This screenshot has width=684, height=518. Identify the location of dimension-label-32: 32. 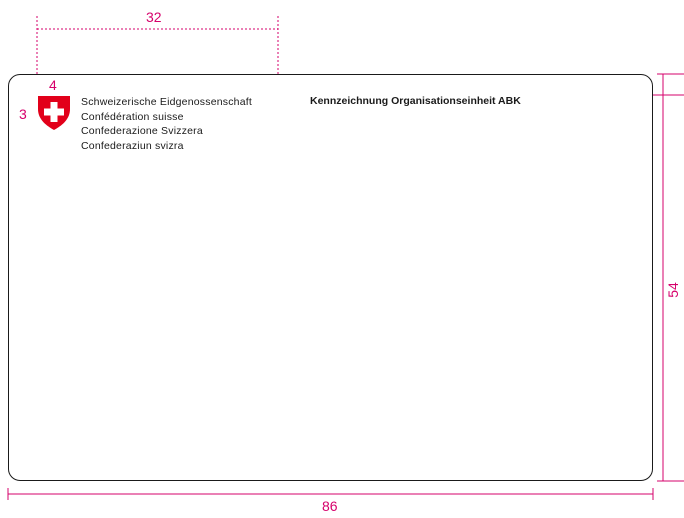
(154, 17).